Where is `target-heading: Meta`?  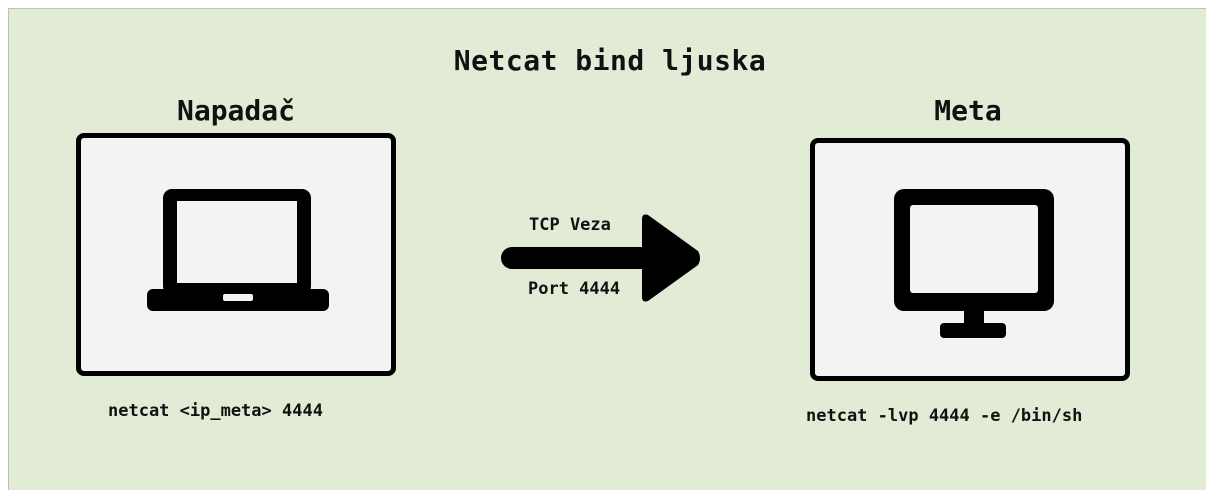
target-heading: Meta is located at coordinates (968, 110).